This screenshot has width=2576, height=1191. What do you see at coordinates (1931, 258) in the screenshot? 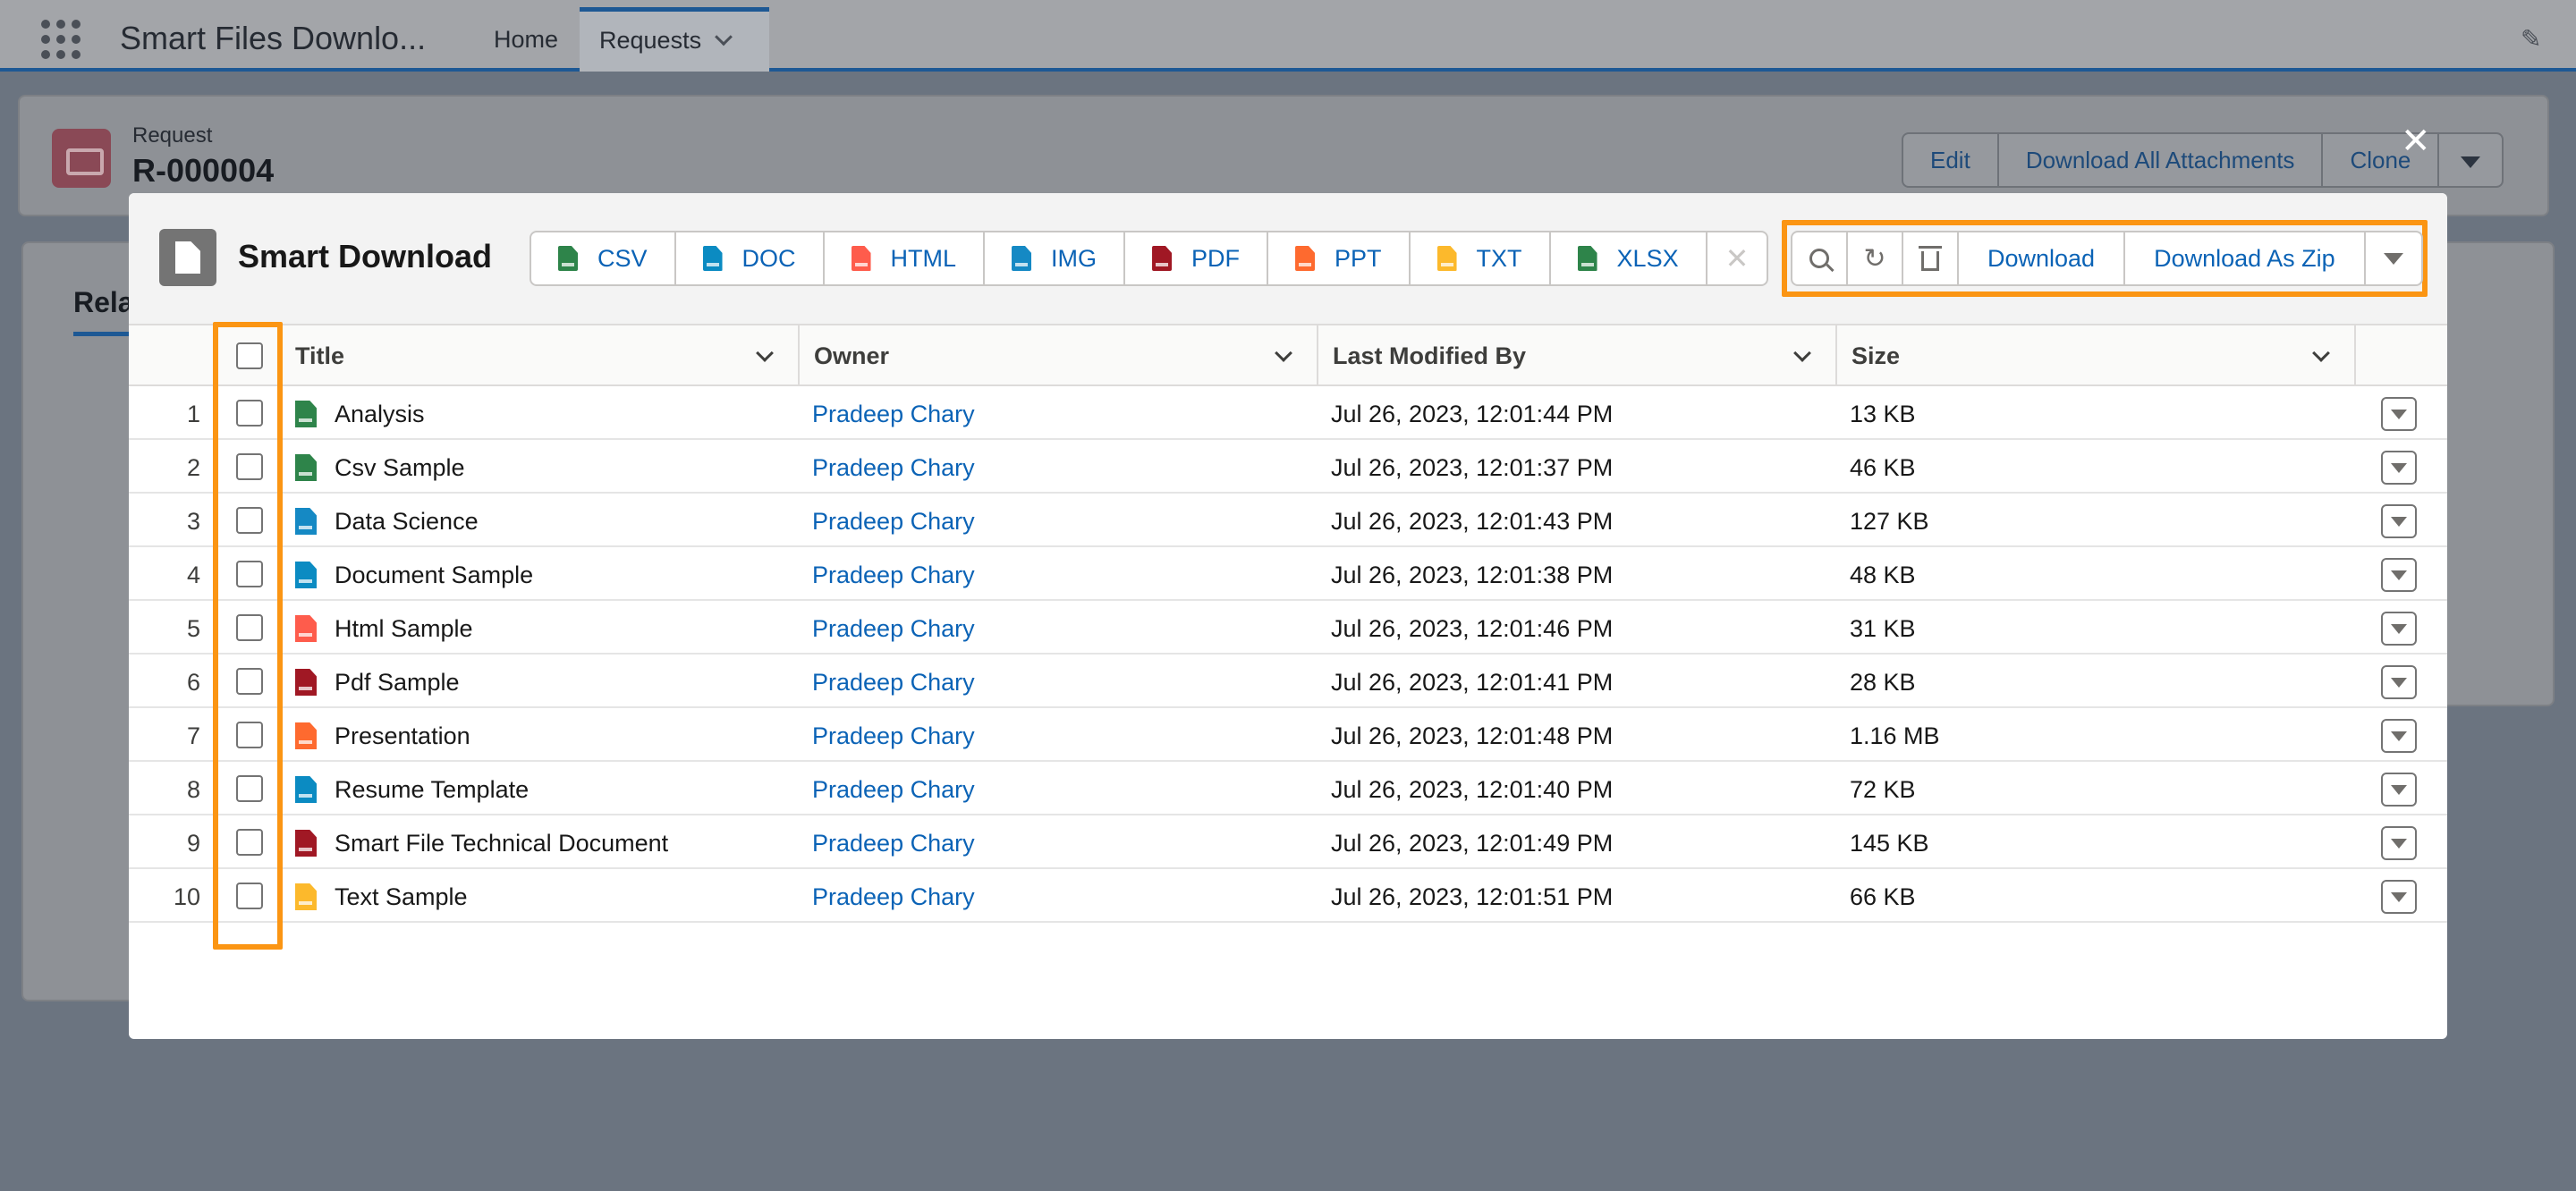
I see `delete-button` at bounding box center [1931, 258].